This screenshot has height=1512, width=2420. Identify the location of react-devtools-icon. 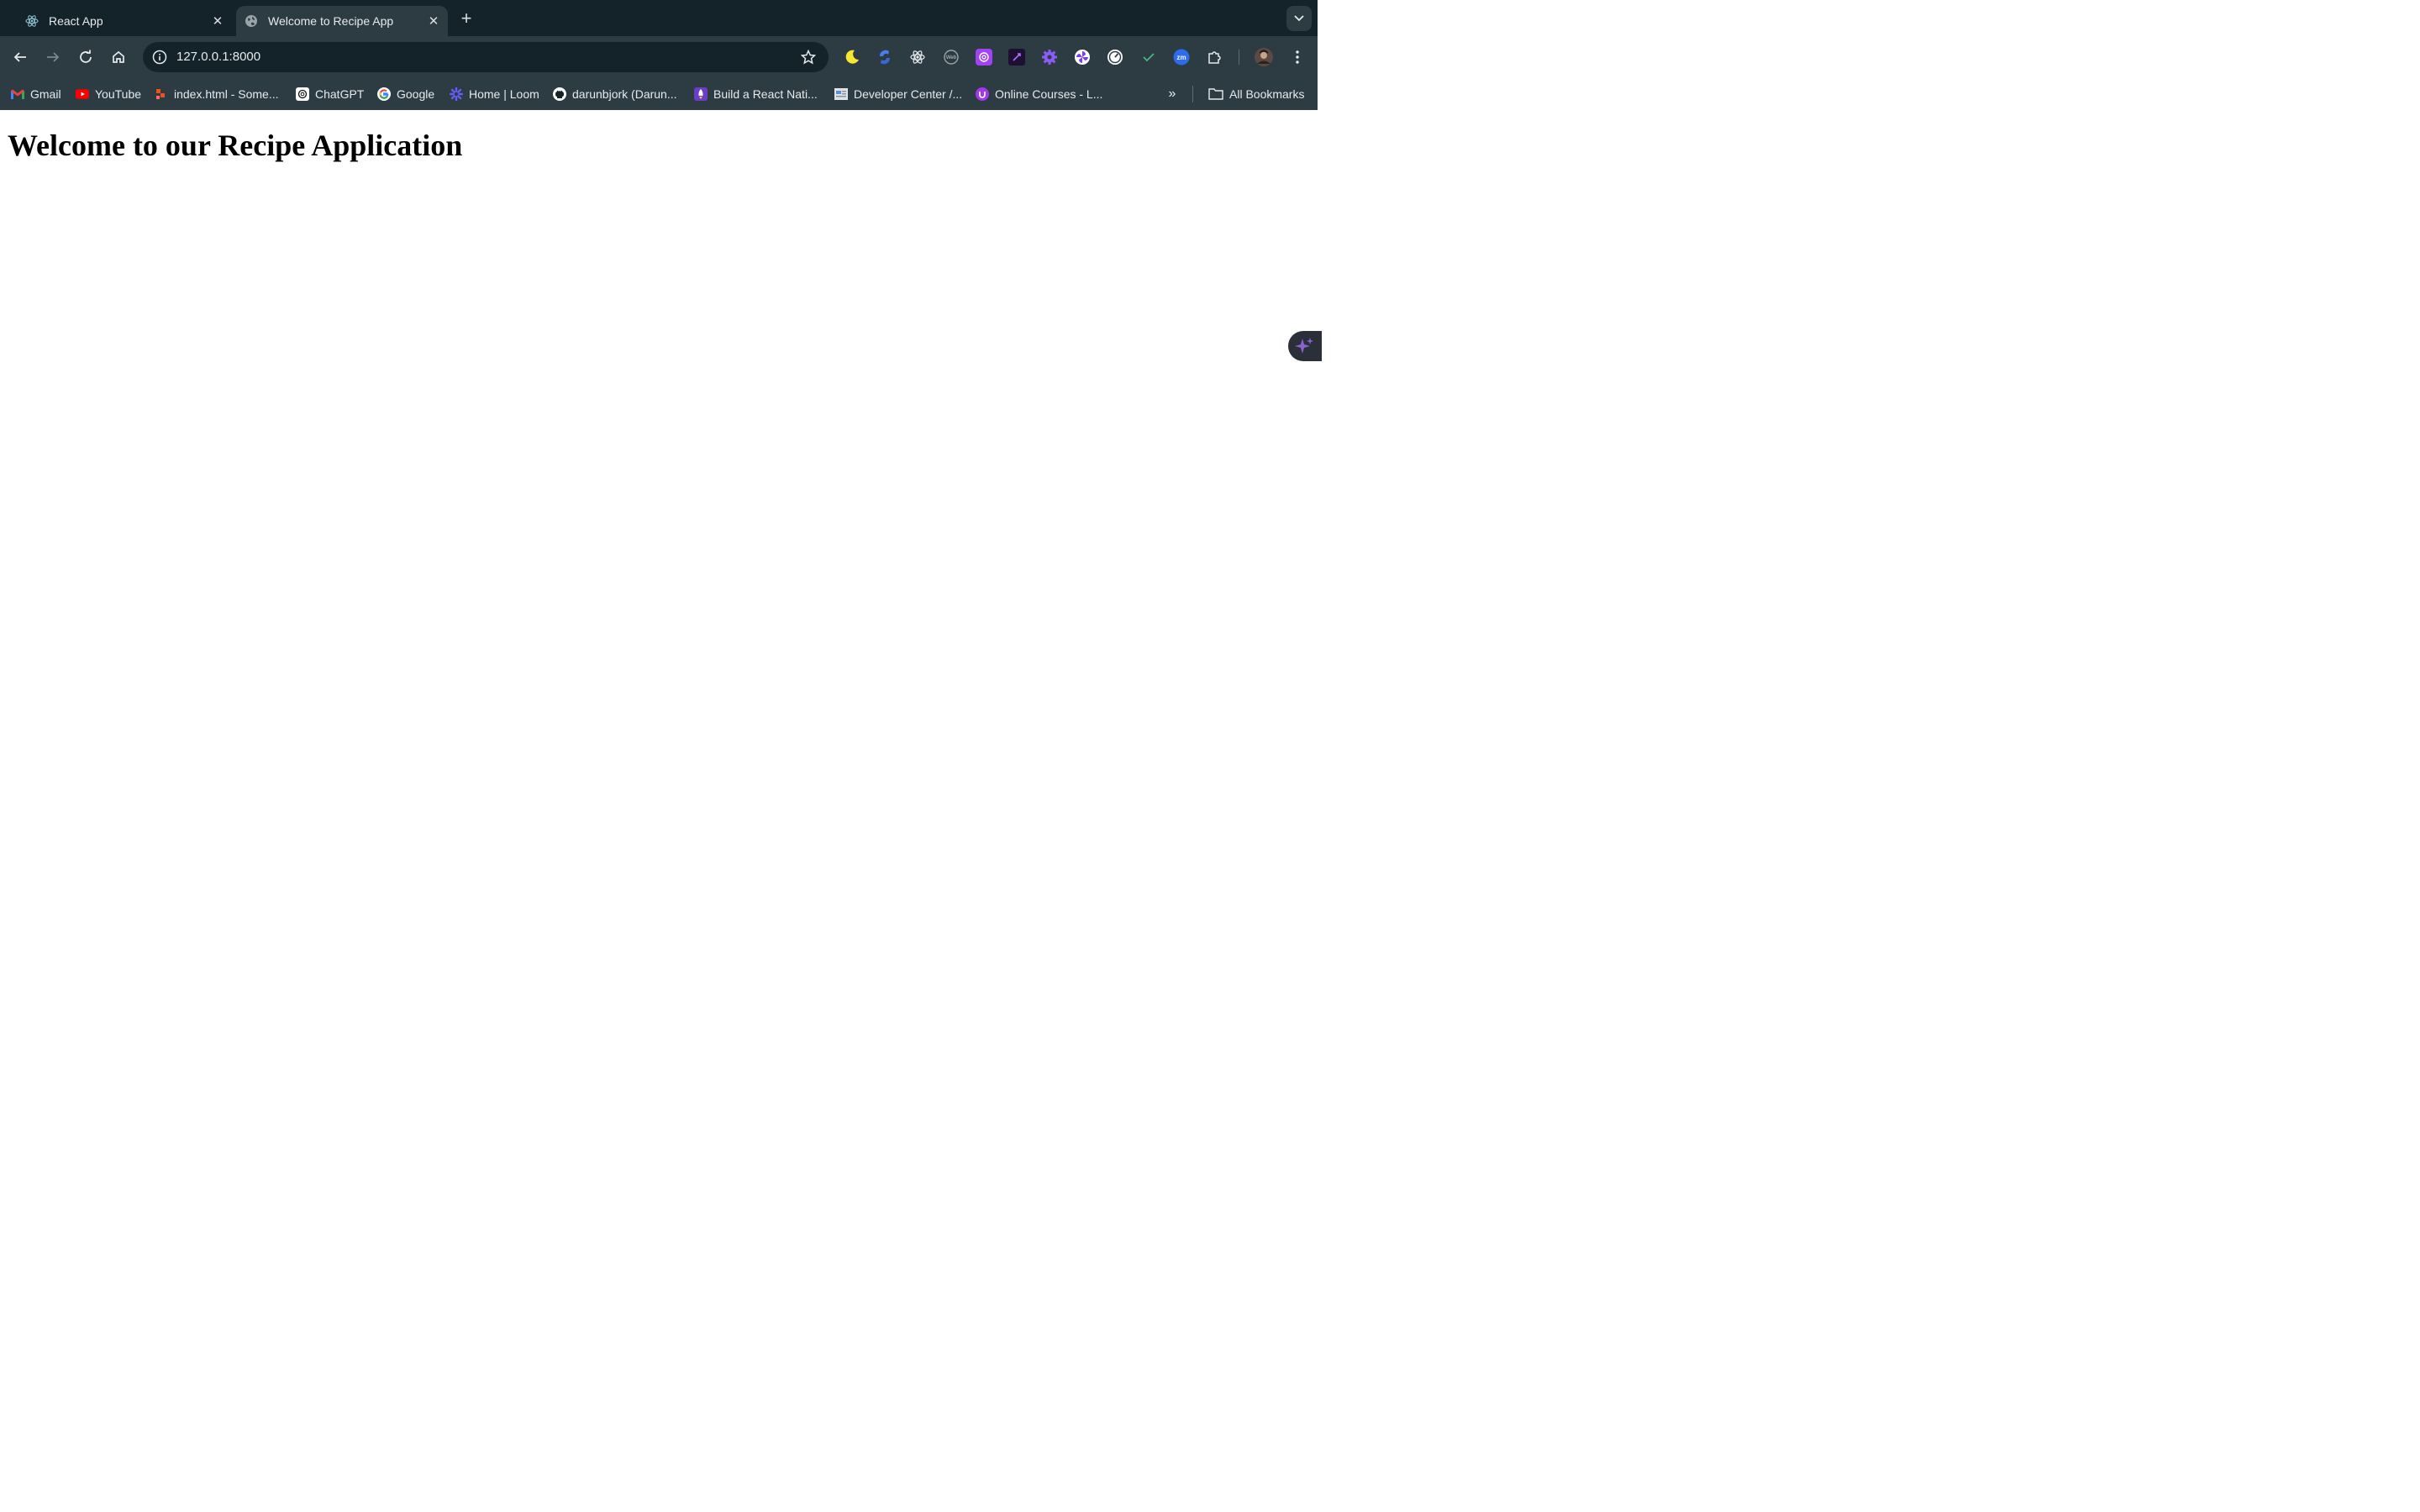
(917, 57).